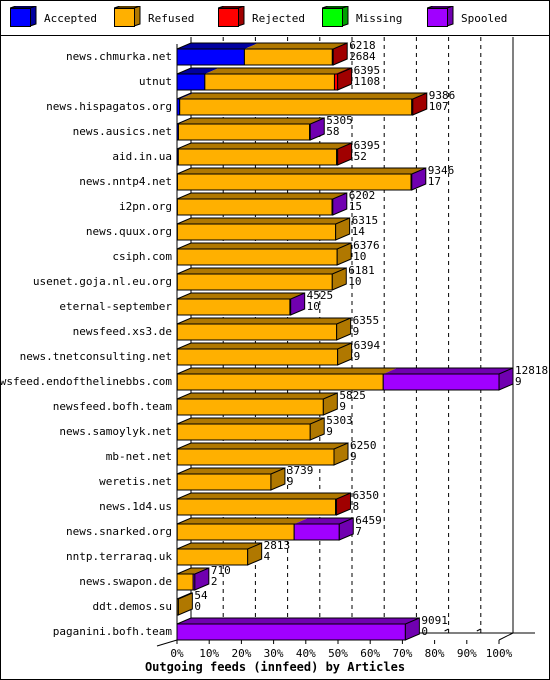 The image size is (550, 680). I want to click on accepted-value-label: 4, so click(267, 556).